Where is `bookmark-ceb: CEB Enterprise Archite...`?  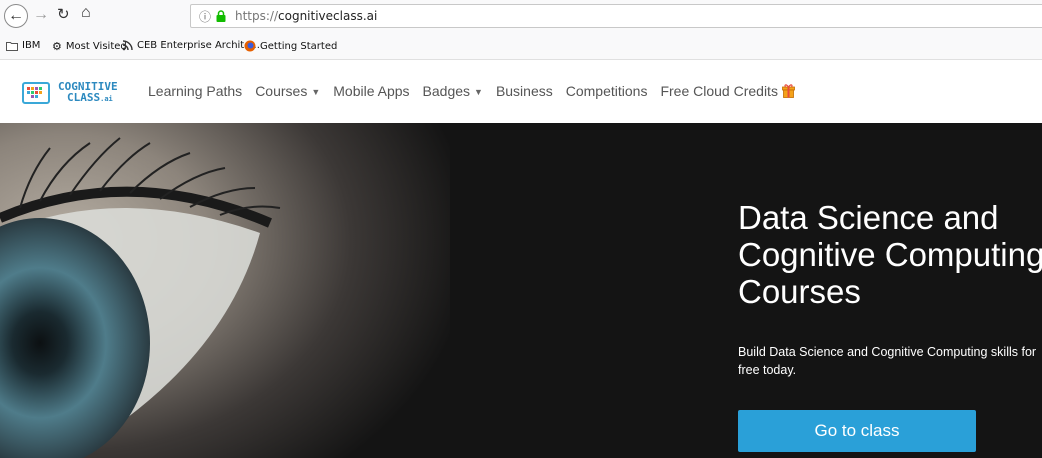
bookmark-ceb: CEB Enterprise Archite... is located at coordinates (191, 45).